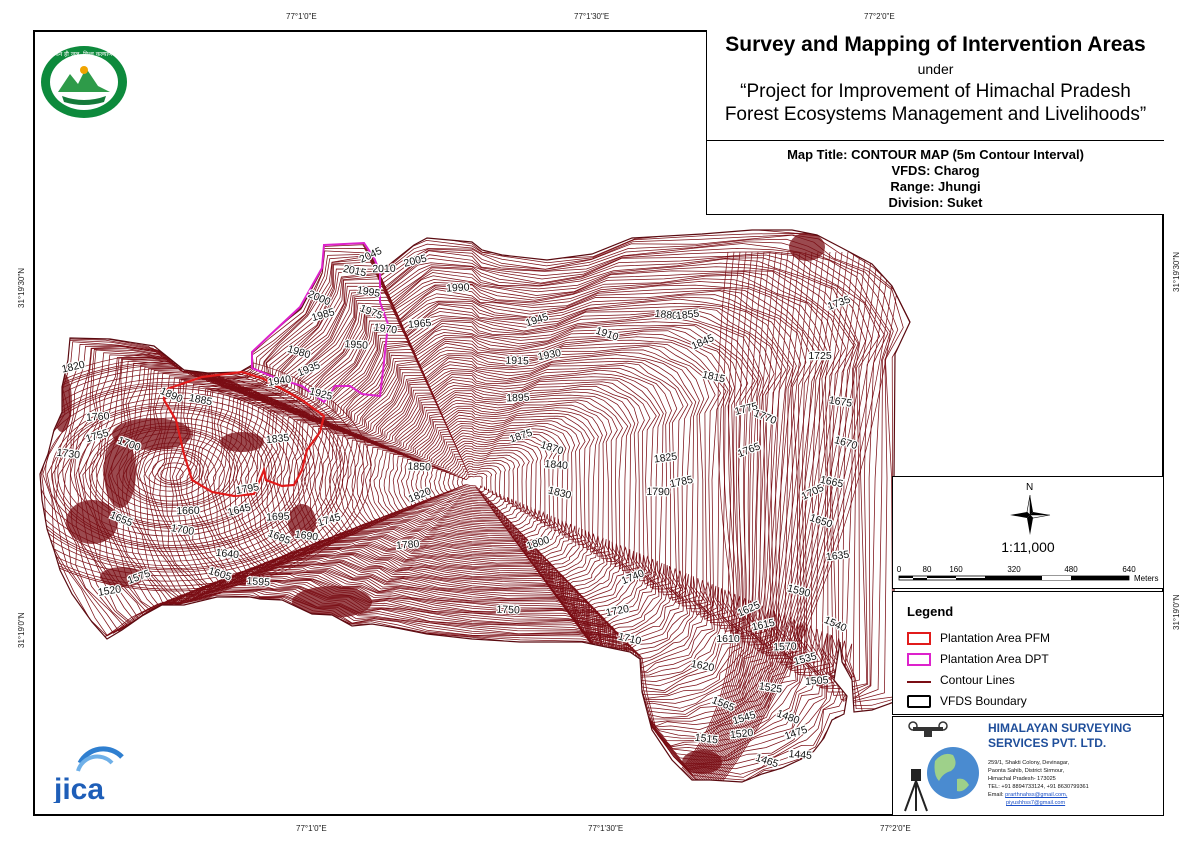 Image resolution: width=1200 pixels, height=848 pixels. What do you see at coordinates (419, 466) in the screenshot?
I see `contour-label: 1850` at bounding box center [419, 466].